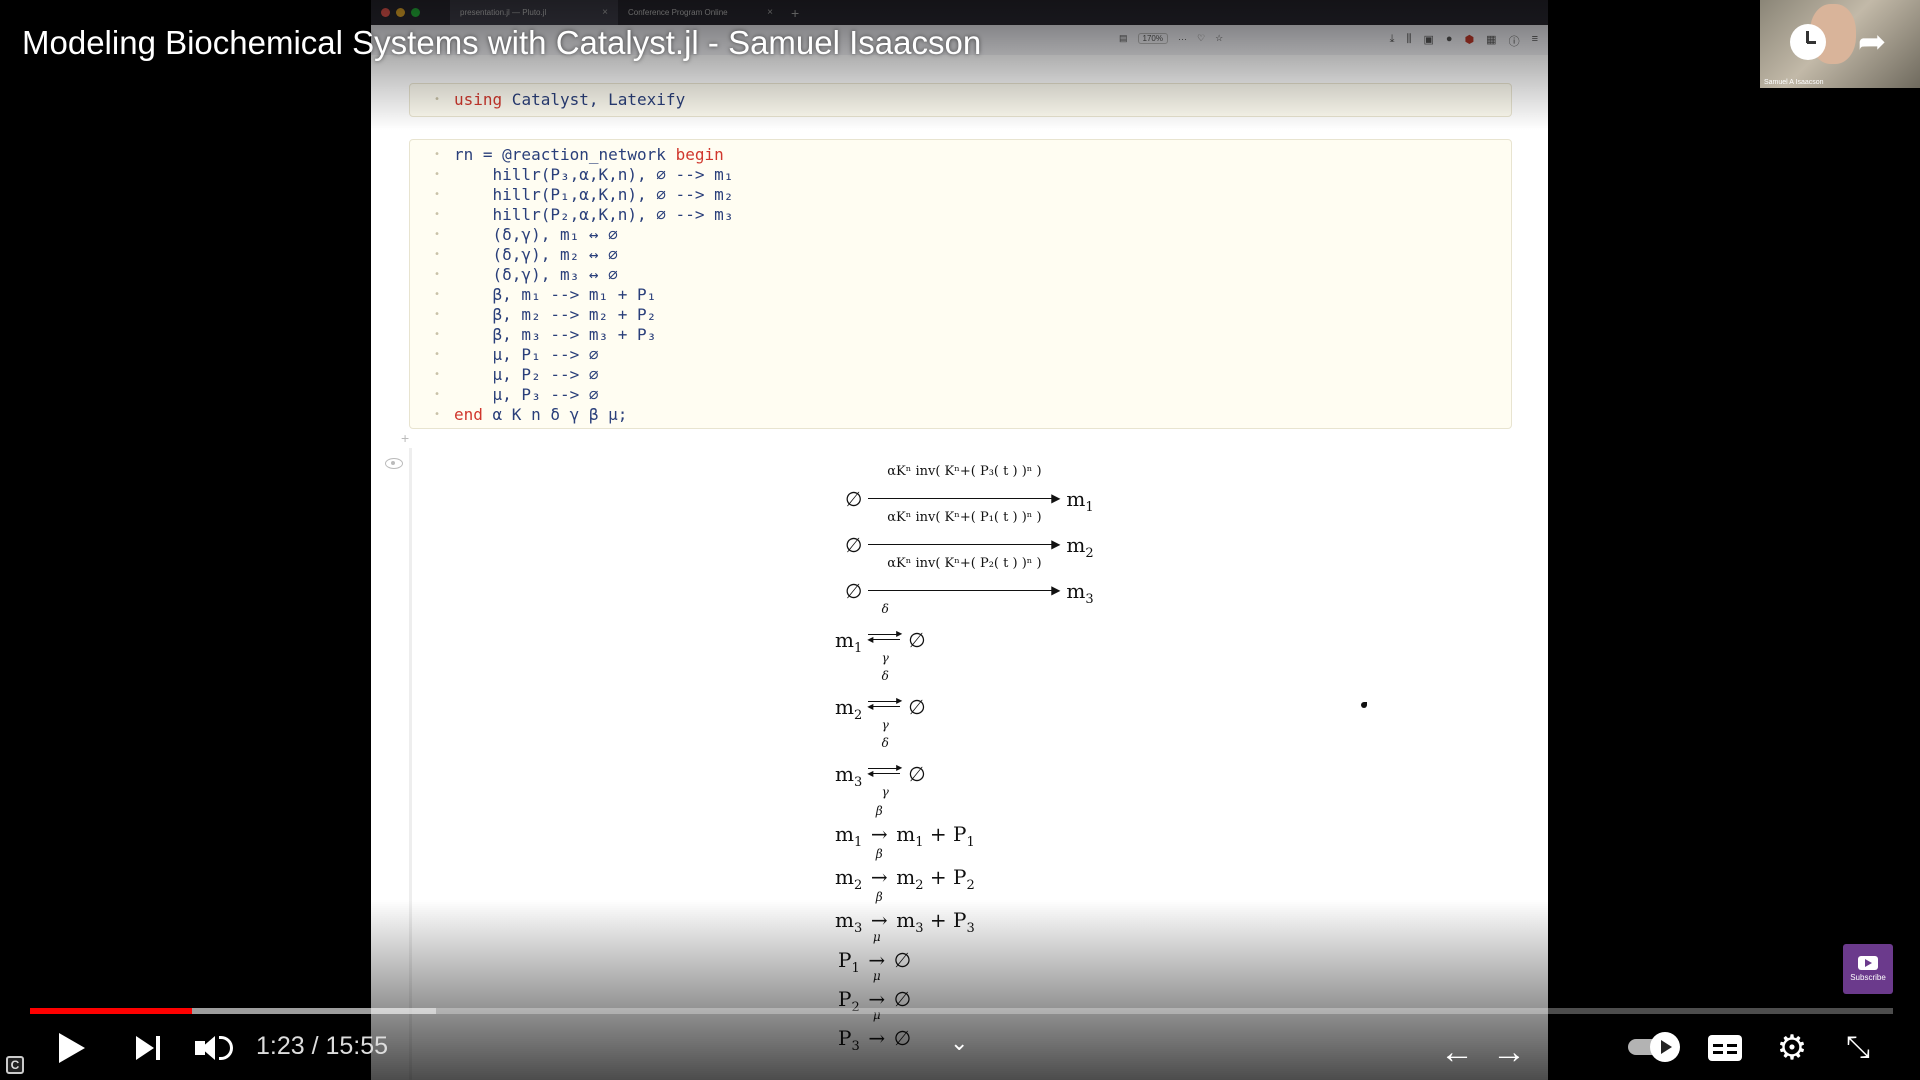  I want to click on product: m3, so click(1079, 593).